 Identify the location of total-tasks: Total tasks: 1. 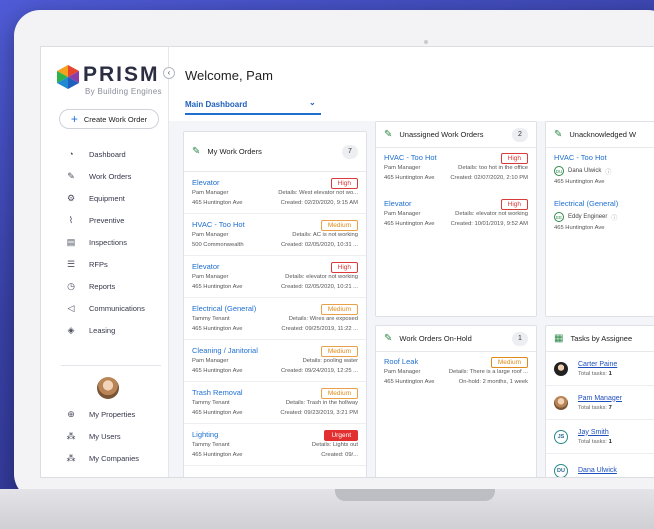
(597, 374).